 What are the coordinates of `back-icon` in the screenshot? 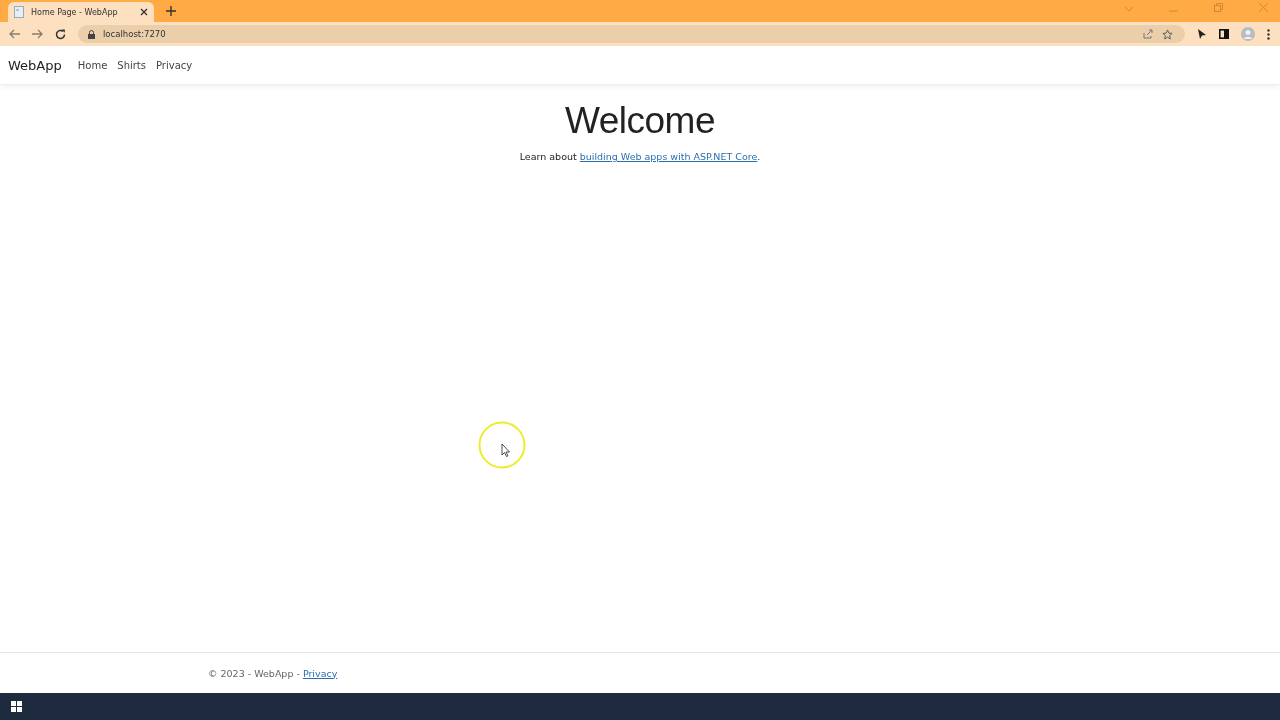 It's located at (14, 34).